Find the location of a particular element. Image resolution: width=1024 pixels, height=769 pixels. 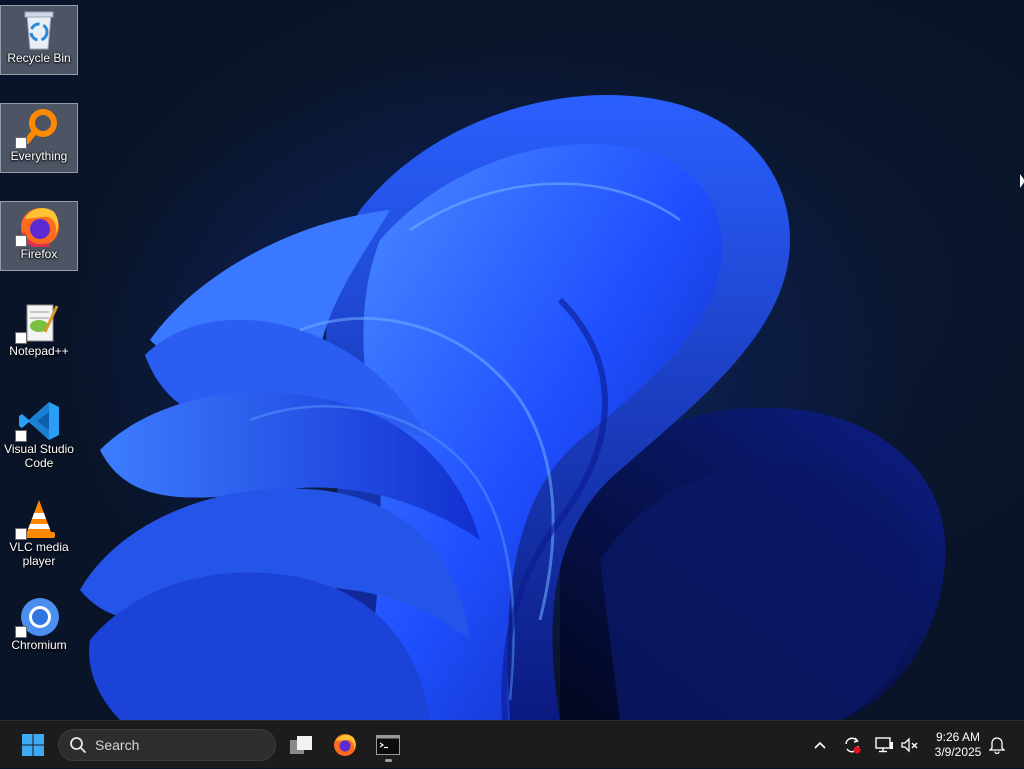

desktop-icon-vlc: VLC media player is located at coordinates (39, 537).